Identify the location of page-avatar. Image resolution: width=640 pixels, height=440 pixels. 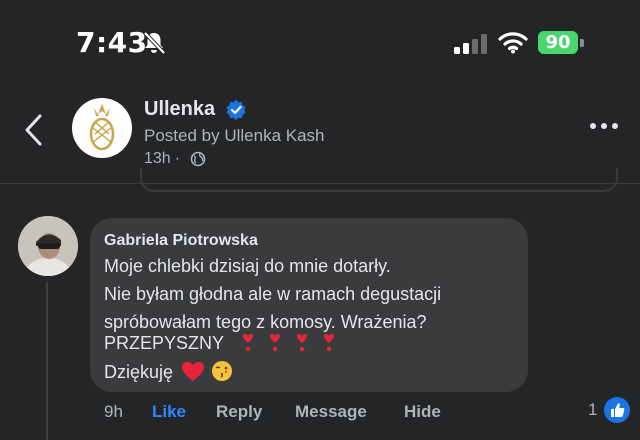
(102, 128).